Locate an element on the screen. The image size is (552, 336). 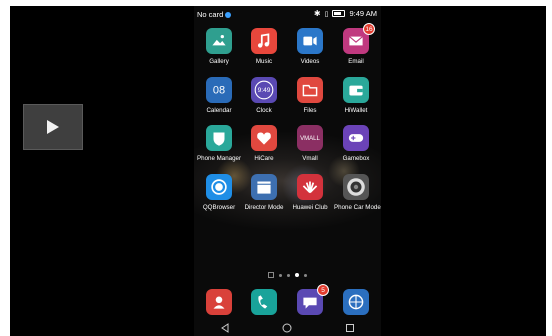
app-director-mode: Director Mode is located at coordinates (264, 192).